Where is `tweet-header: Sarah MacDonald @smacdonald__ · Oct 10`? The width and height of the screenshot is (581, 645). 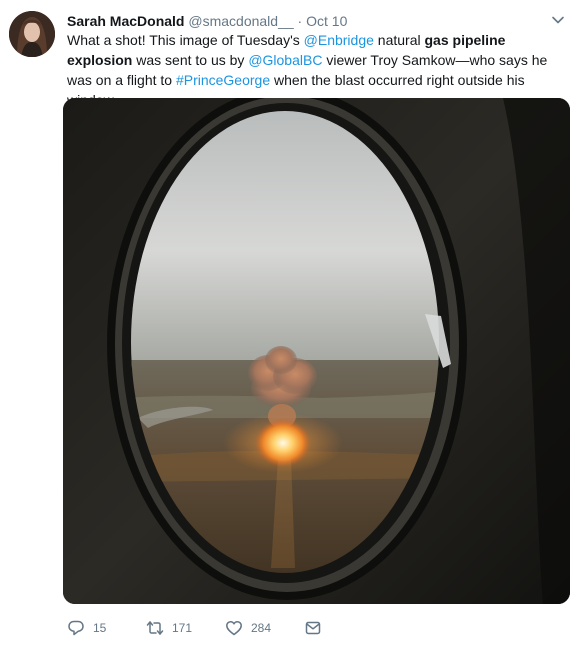 tweet-header: Sarah MacDonald @smacdonald__ · Oct 10 is located at coordinates (319, 21).